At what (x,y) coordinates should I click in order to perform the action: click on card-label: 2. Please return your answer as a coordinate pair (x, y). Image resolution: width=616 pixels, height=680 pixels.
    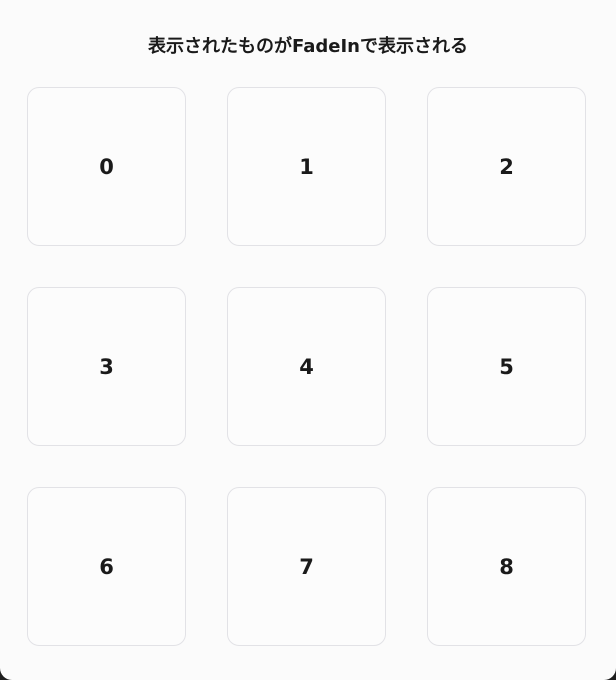
    Looking at the image, I should click on (506, 166).